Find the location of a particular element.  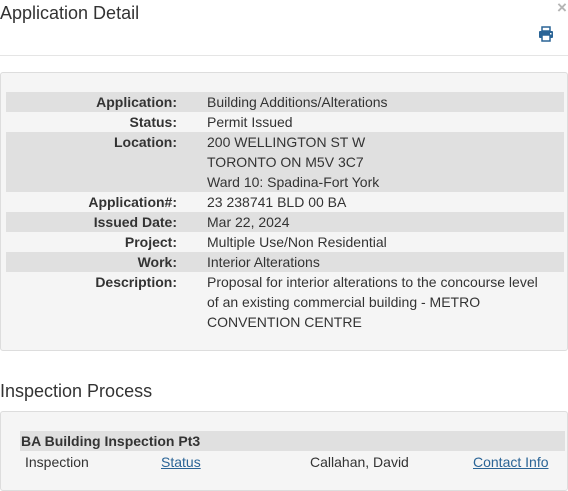

detail-label: Issued Date: is located at coordinates (106, 222).